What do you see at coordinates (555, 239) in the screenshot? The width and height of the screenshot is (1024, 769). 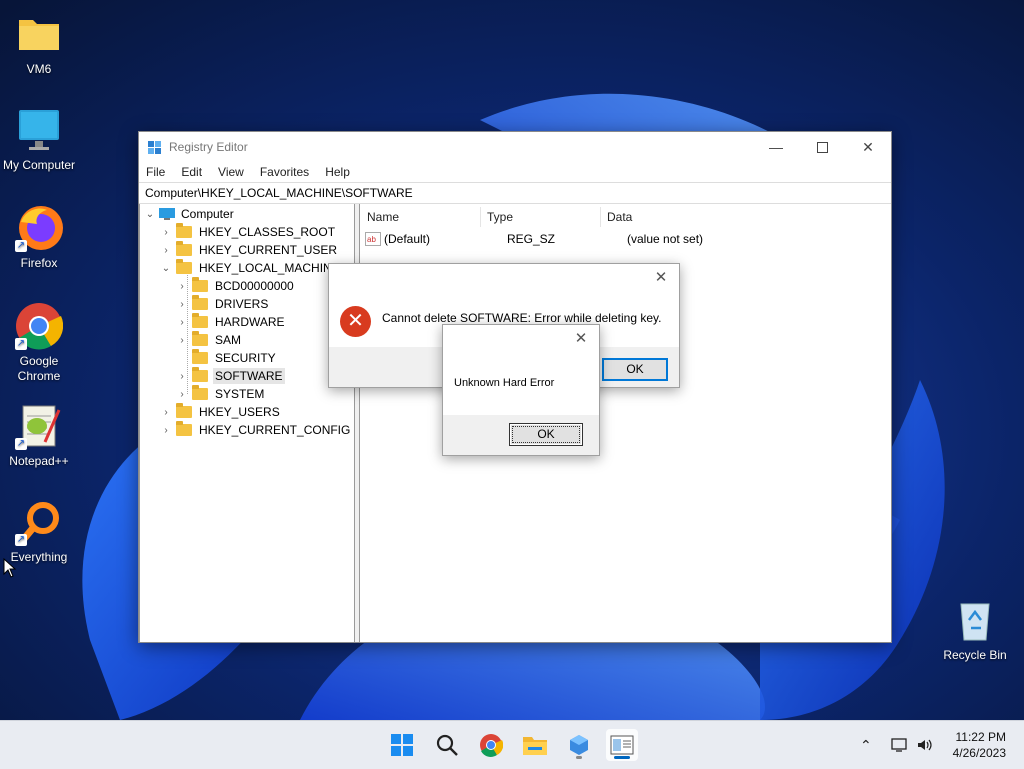 I see `value-row: ab (Default) REG_SZ (value not set)` at bounding box center [555, 239].